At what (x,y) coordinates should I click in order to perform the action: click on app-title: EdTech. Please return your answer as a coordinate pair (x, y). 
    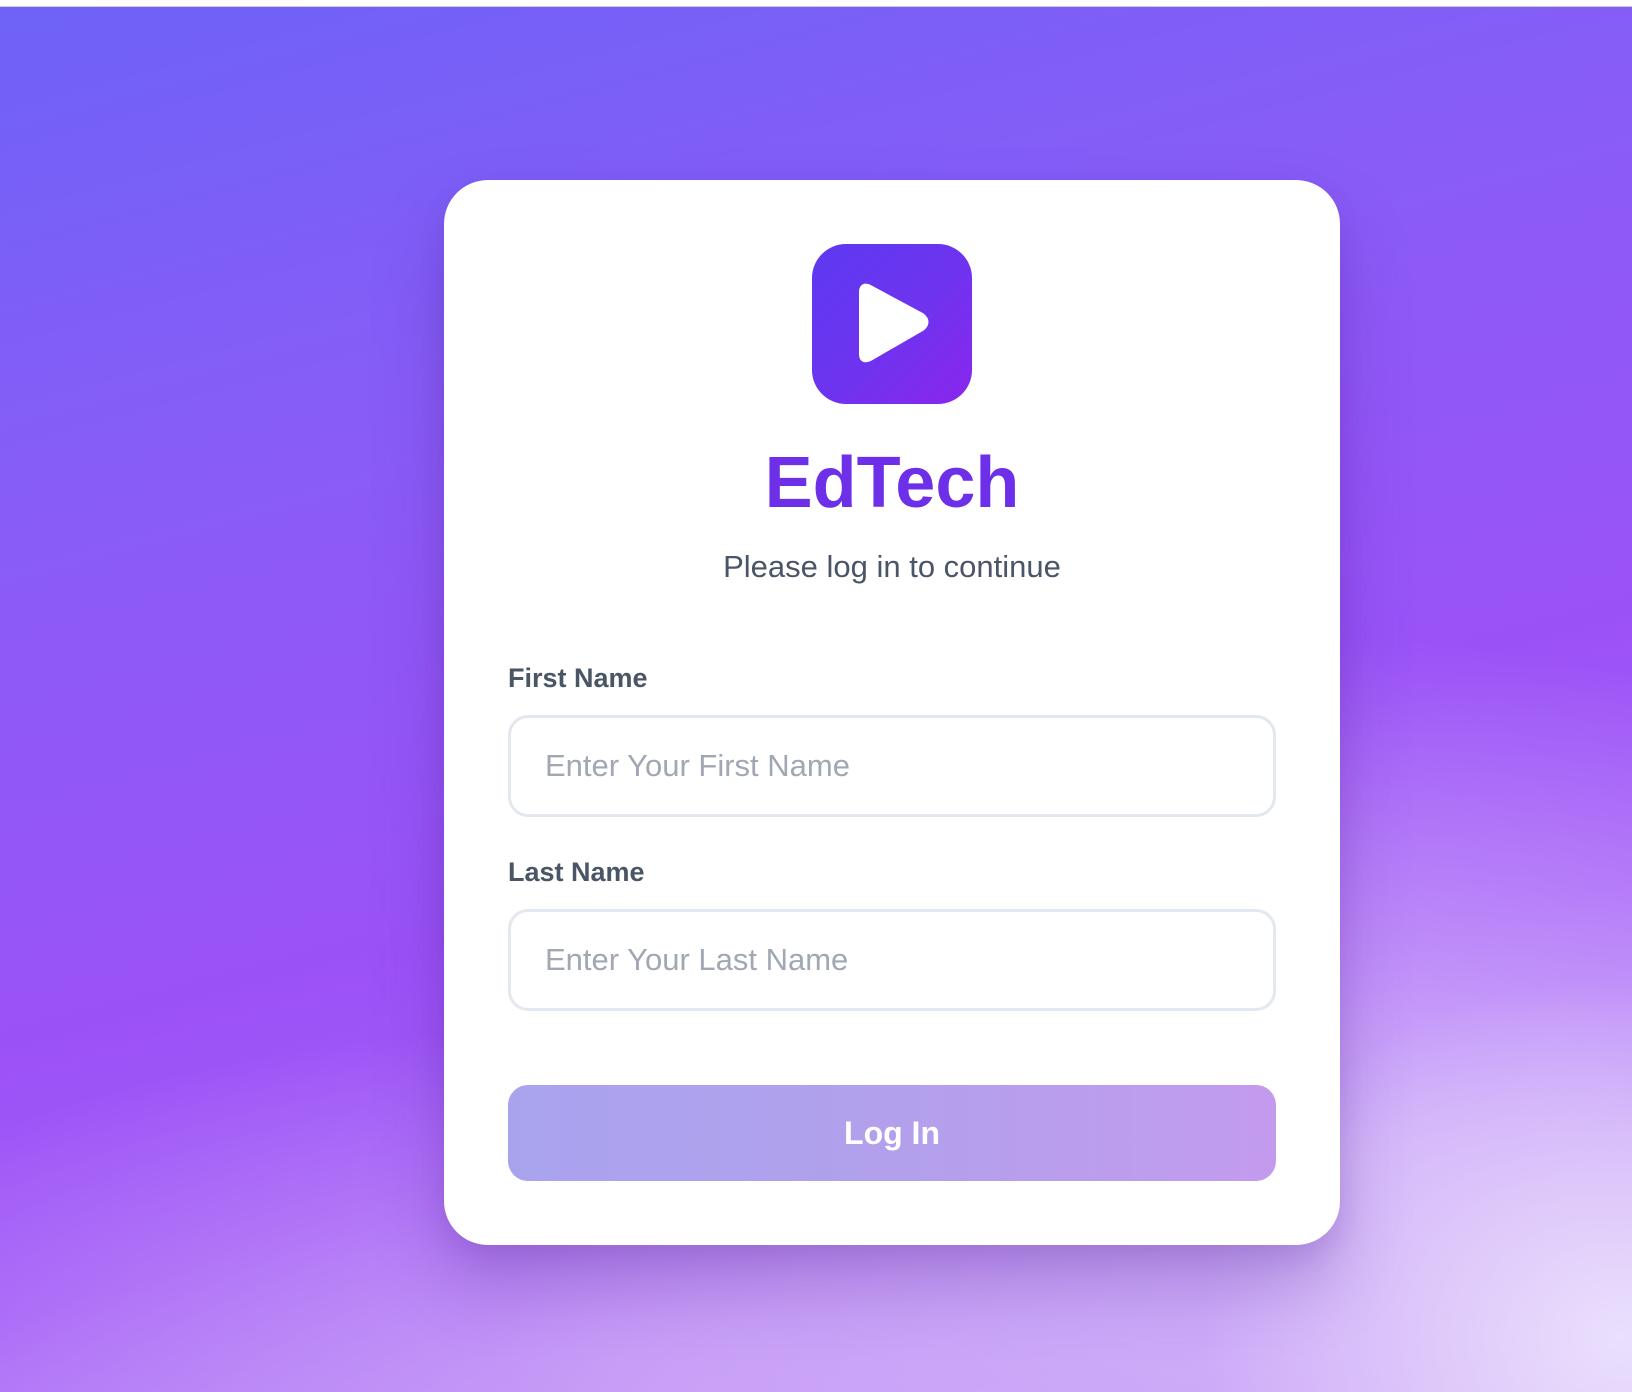
    Looking at the image, I should click on (892, 483).